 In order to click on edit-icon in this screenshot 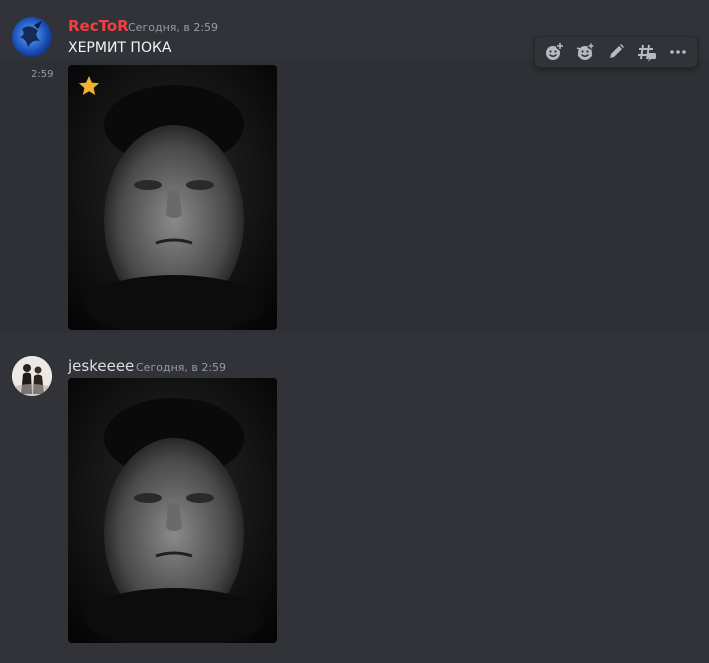, I will do `click(616, 52)`.